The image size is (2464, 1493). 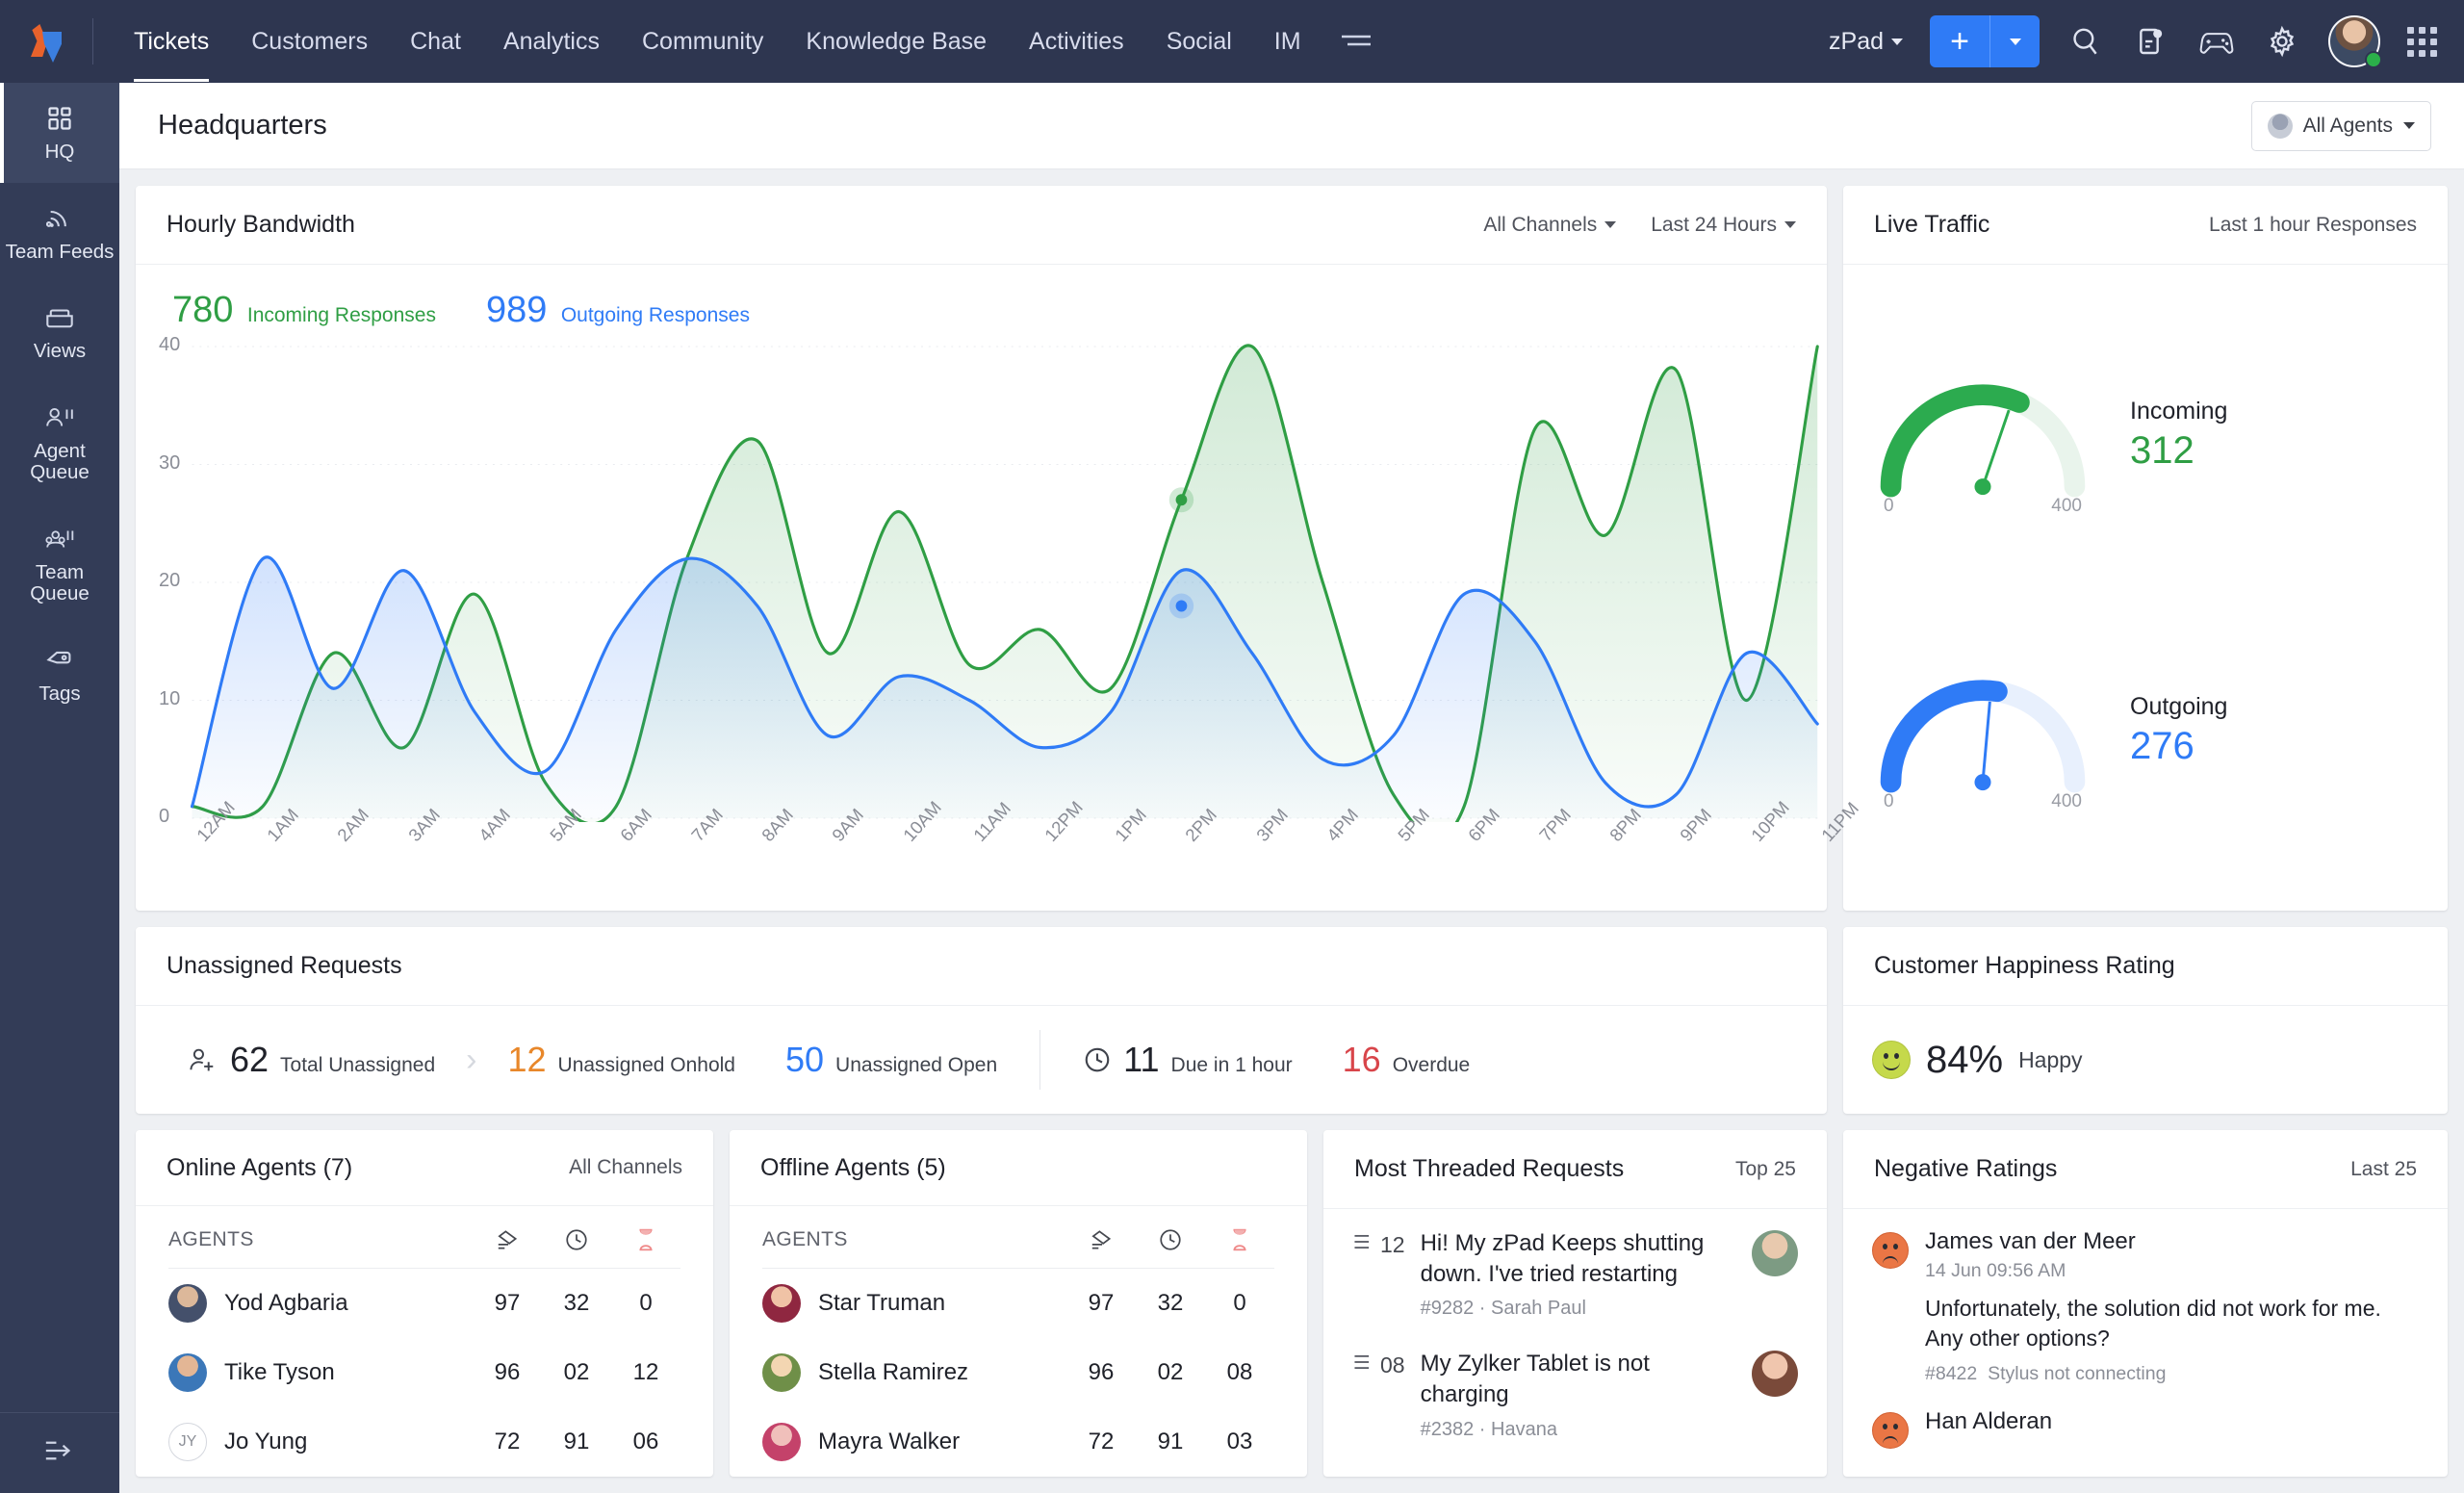 What do you see at coordinates (2383, 1170) in the screenshot?
I see `negative-filter: Last 25` at bounding box center [2383, 1170].